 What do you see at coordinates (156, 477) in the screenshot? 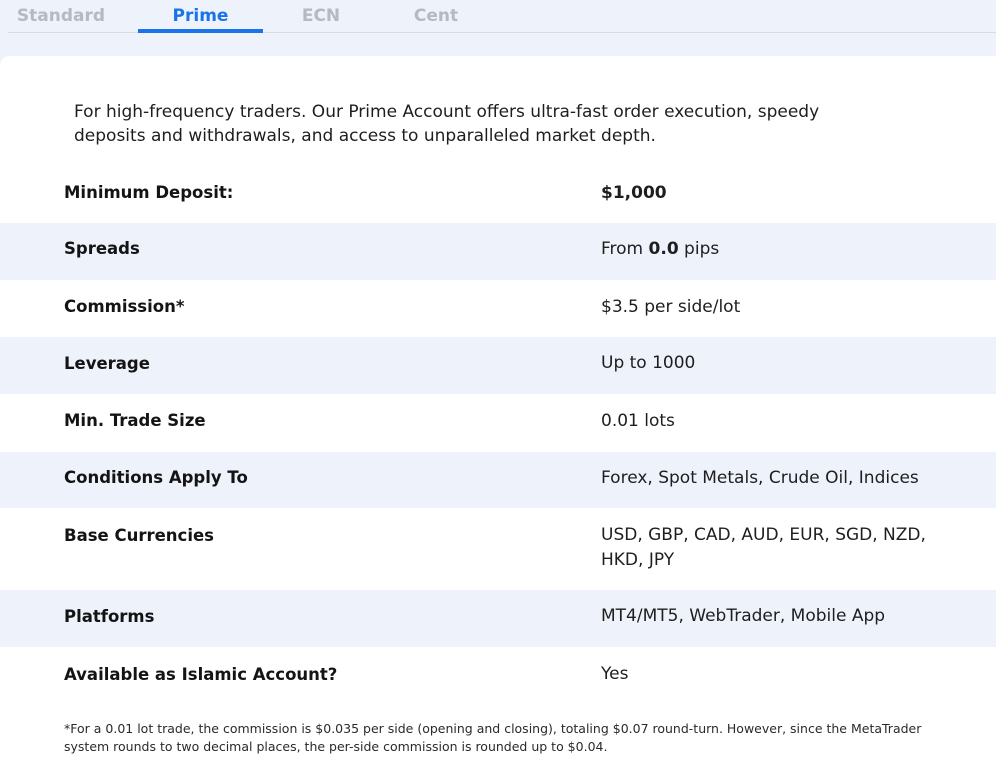
I see `row-label: Conditions Apply To` at bounding box center [156, 477].